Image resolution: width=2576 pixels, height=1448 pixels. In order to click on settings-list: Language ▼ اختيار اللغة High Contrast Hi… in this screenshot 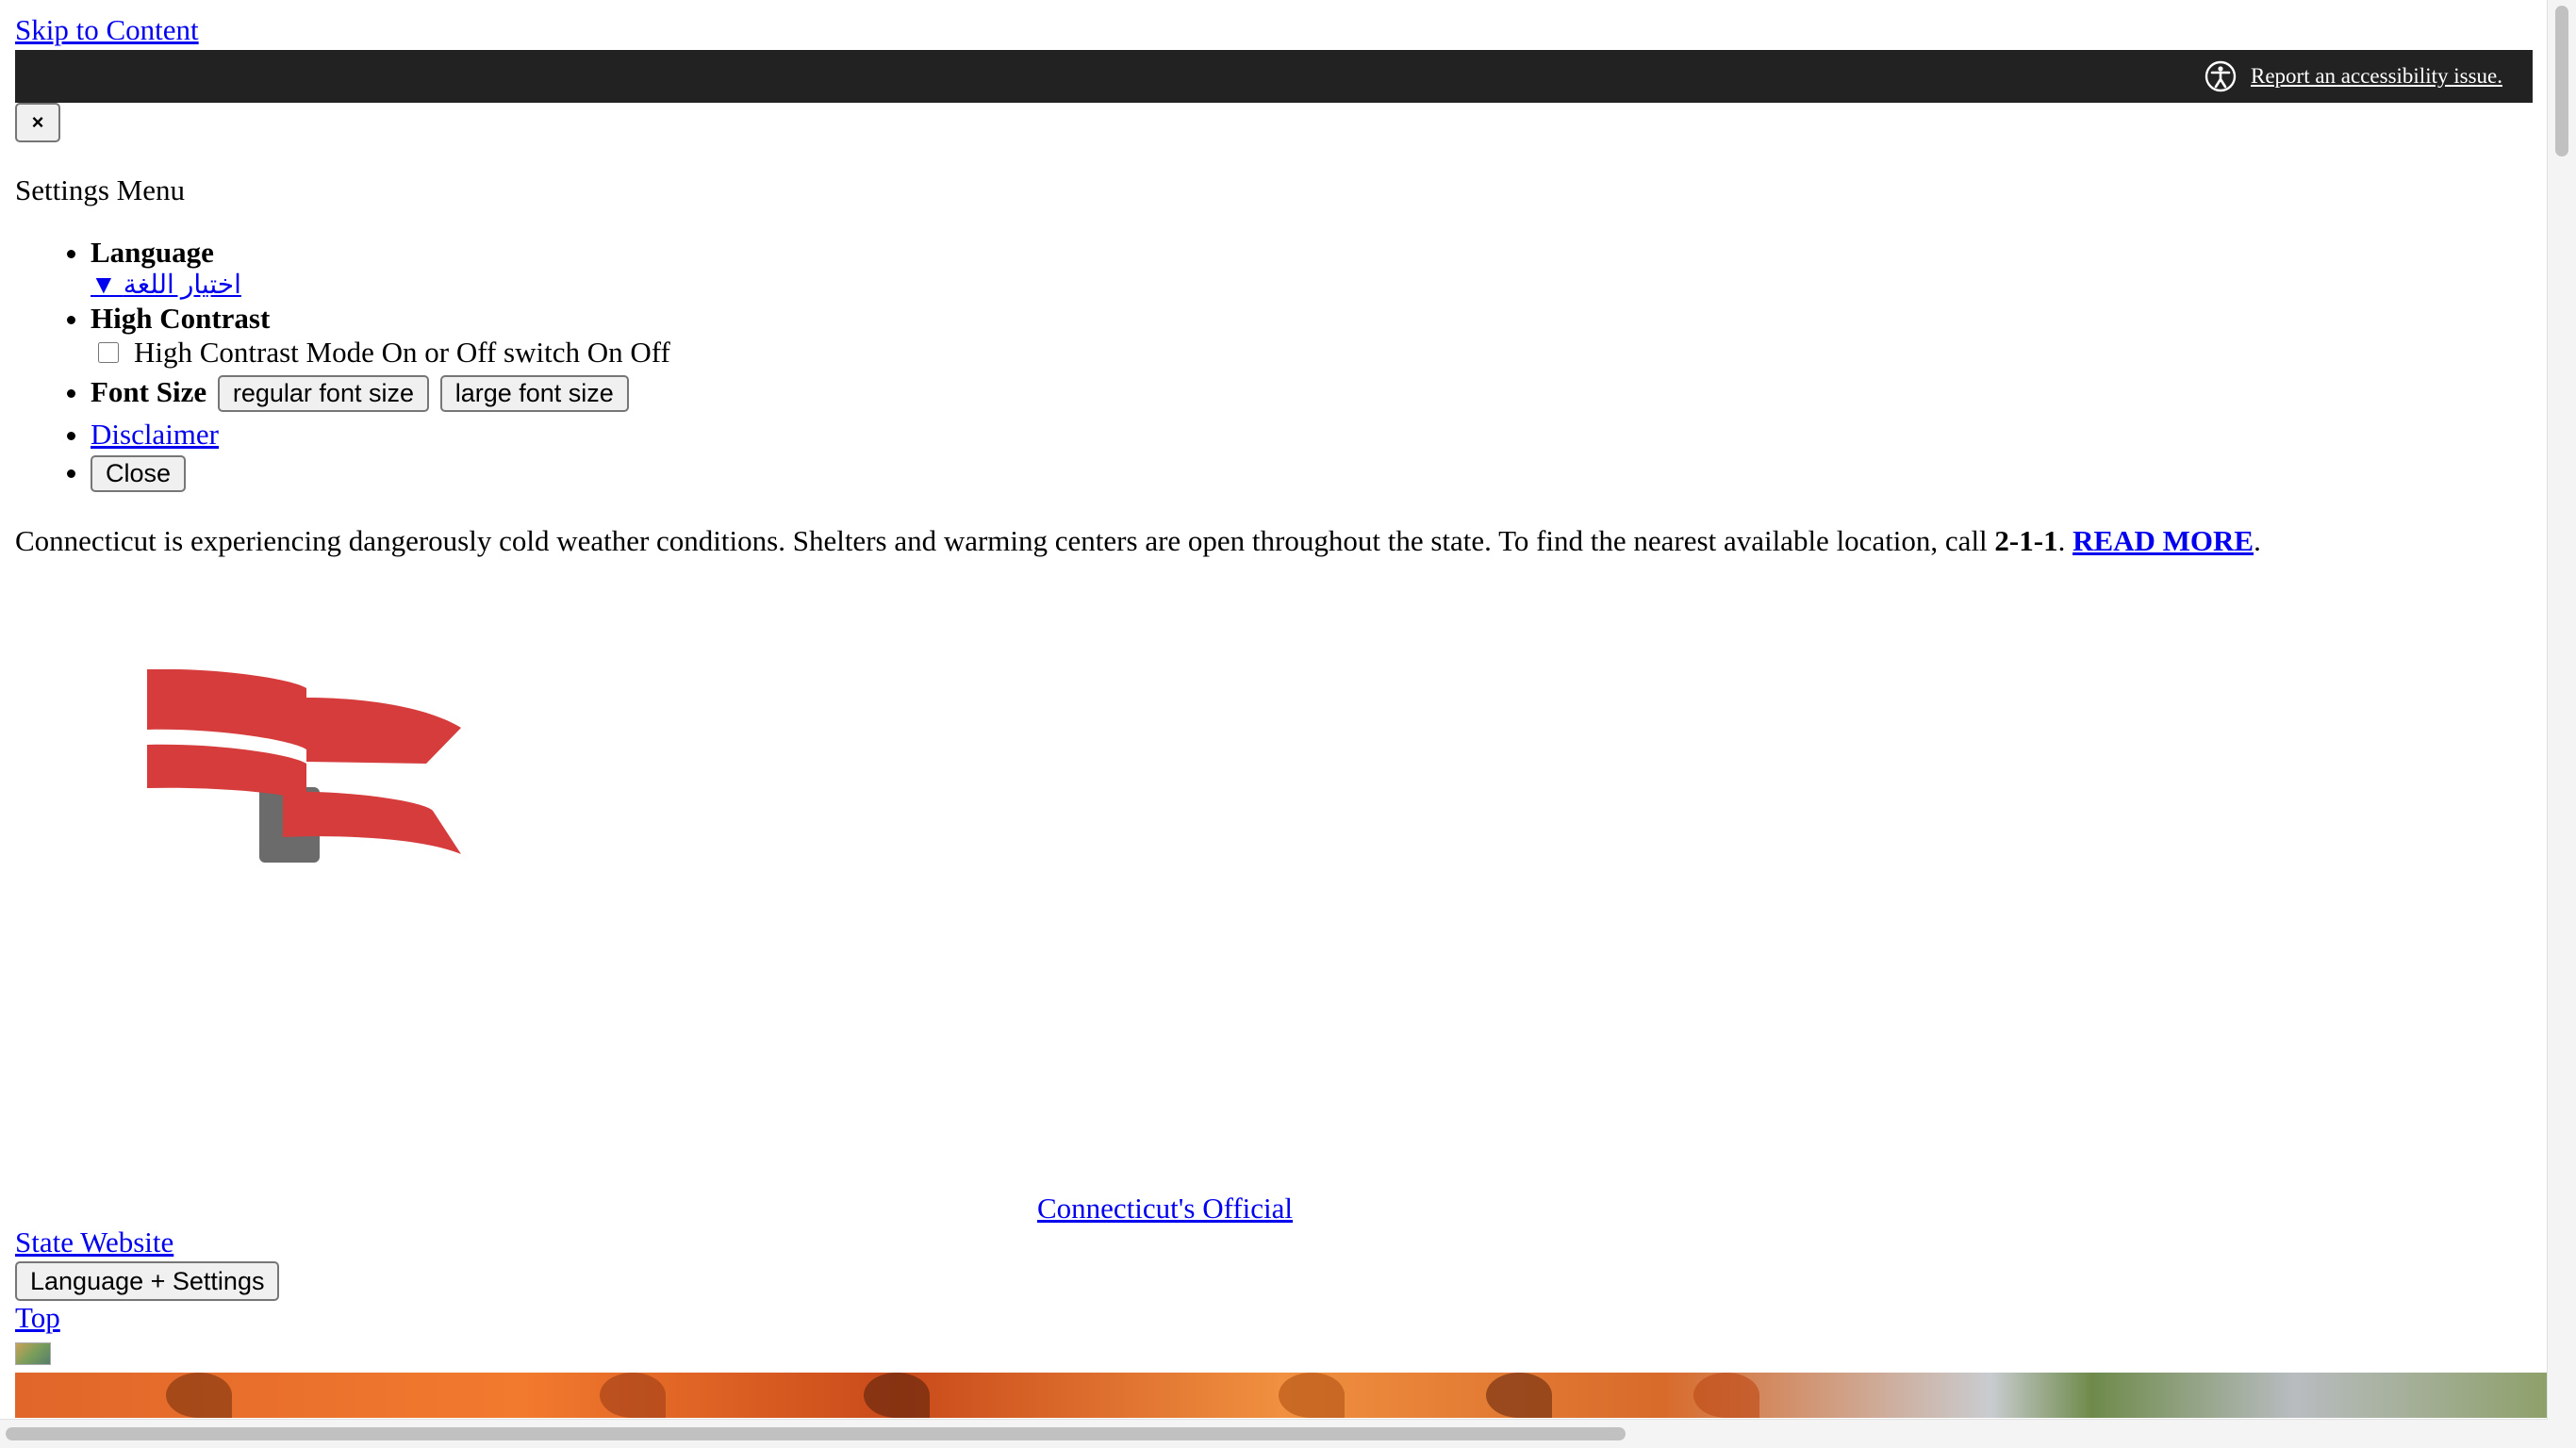, I will do `click(342, 364)`.